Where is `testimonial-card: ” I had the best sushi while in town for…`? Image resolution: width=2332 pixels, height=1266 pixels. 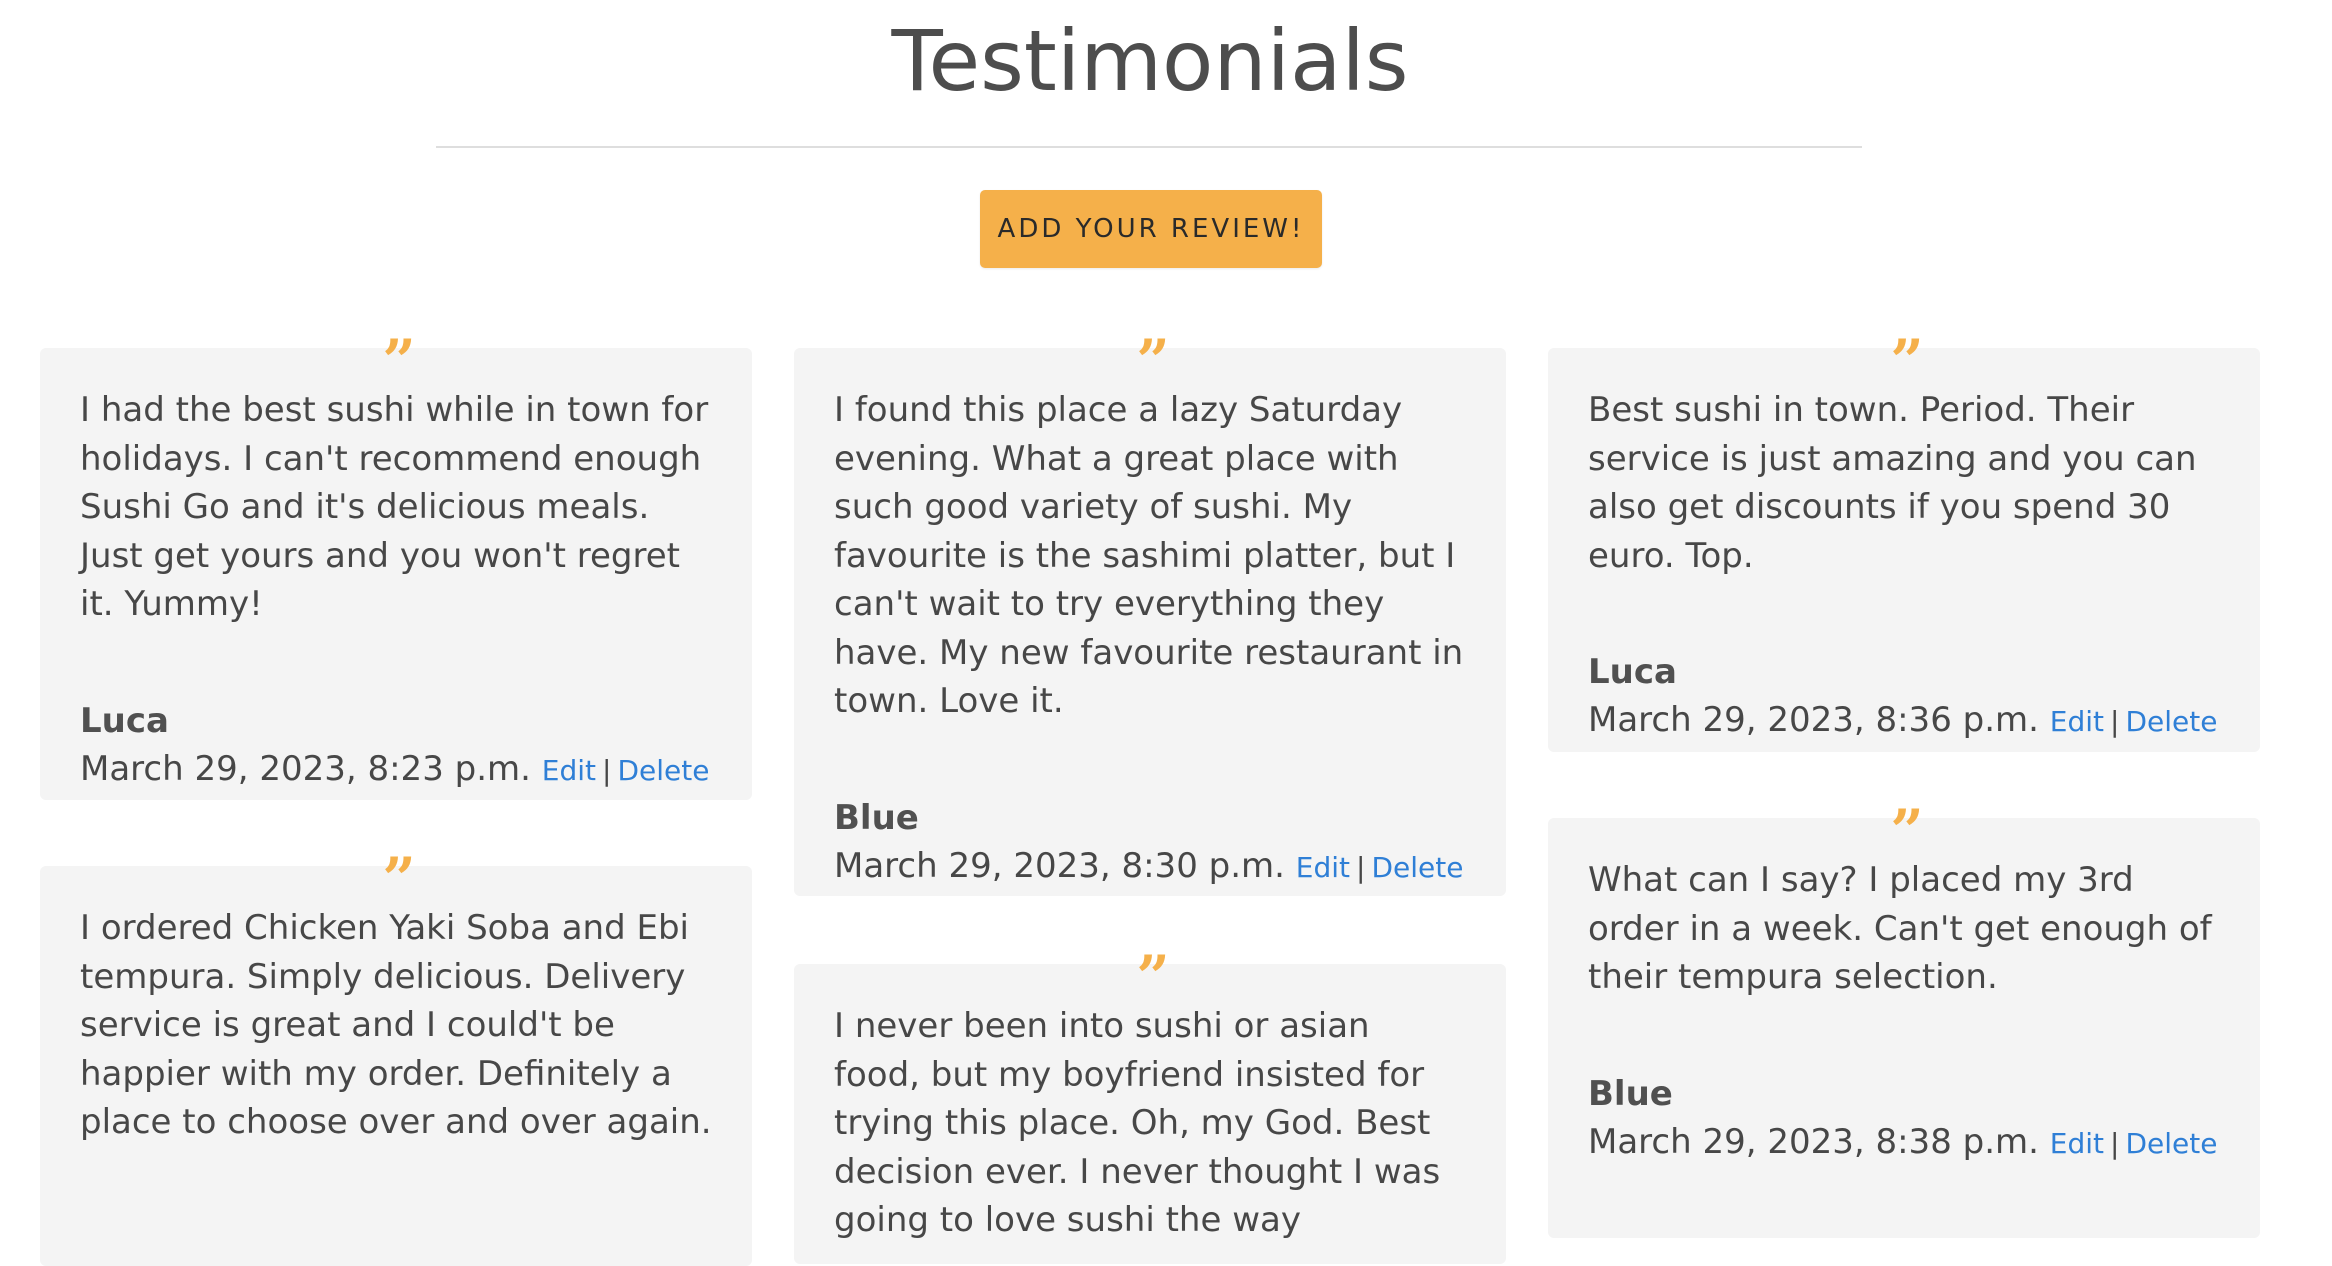 testimonial-card: ” I had the best sushi while in town for… is located at coordinates (396, 566).